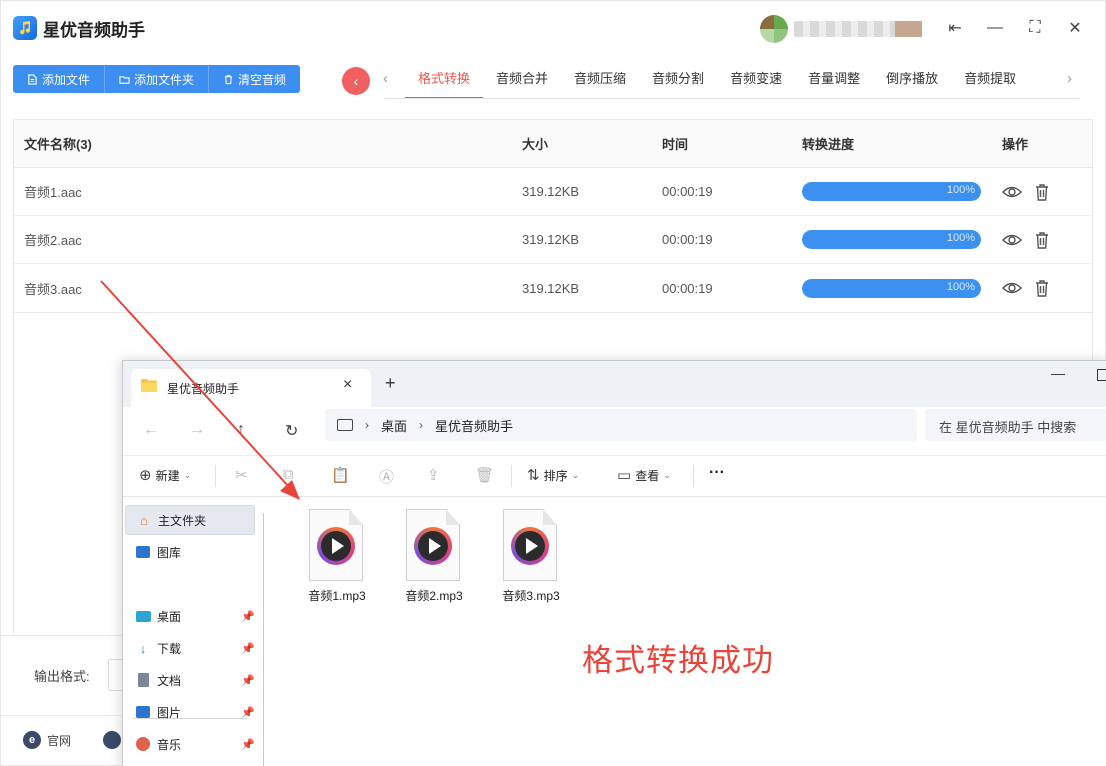  What do you see at coordinates (182, 520) in the screenshot?
I see `sidebar-item-label: 主文件夹` at bounding box center [182, 520].